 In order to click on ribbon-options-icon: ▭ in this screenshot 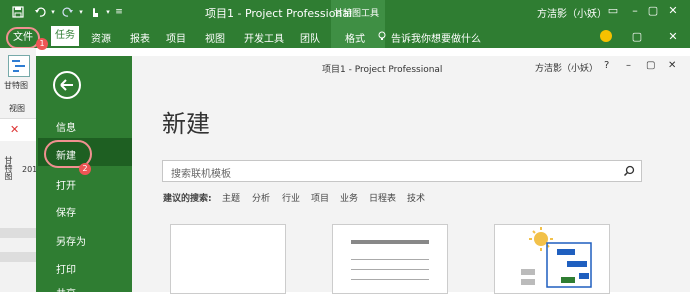, I will do `click(613, 11)`.